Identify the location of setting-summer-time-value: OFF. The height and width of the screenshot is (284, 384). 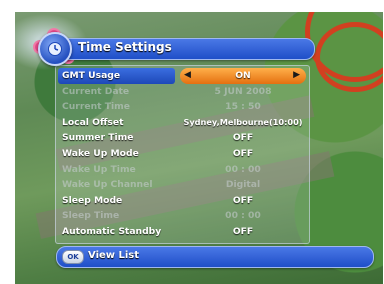
(243, 138).